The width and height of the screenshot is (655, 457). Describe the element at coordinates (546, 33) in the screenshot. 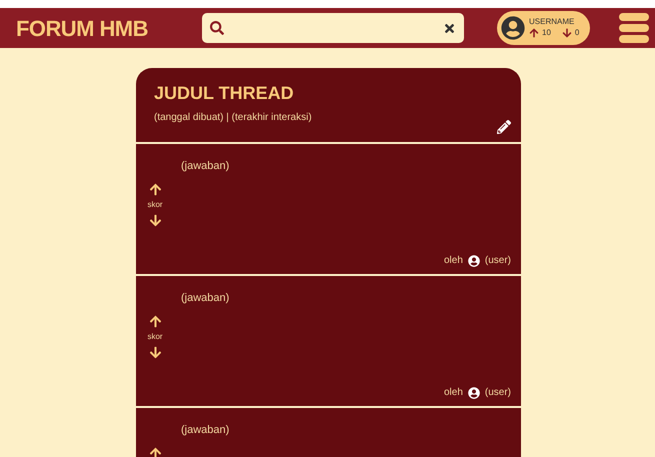

I see `upvote-count: 10` at that location.